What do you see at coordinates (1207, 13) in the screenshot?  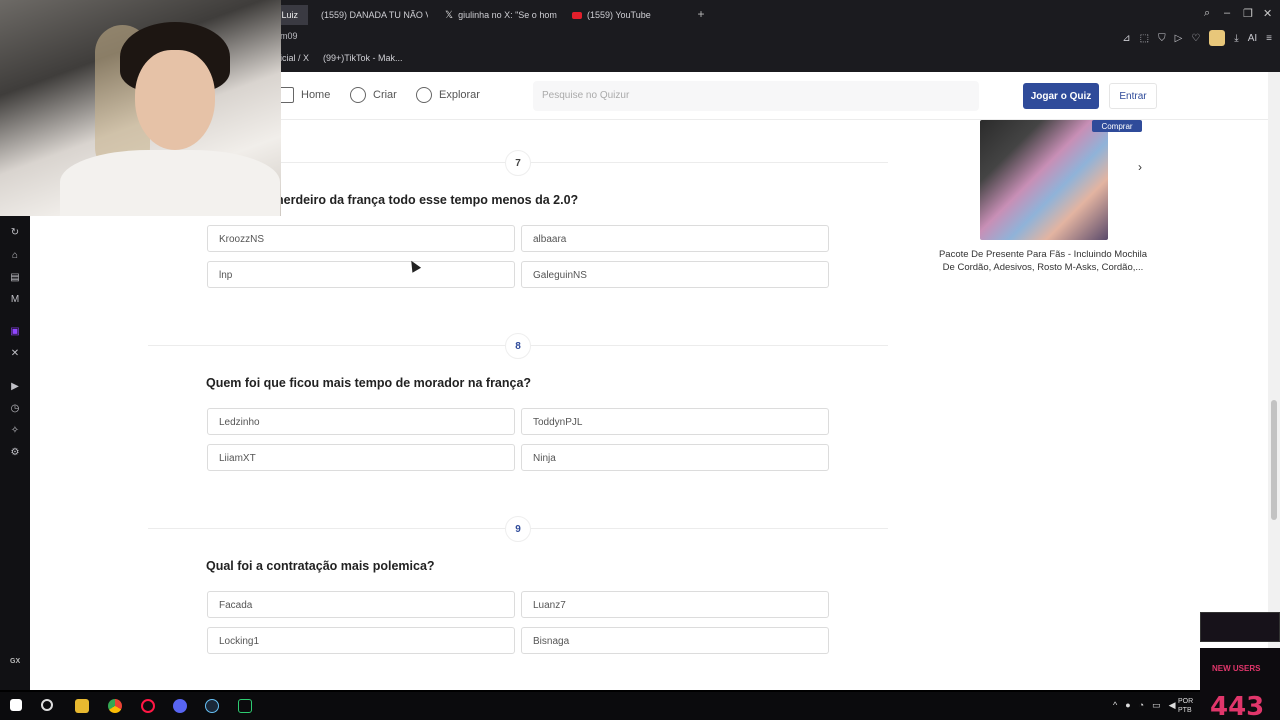 I see `search-icon: ⌕` at bounding box center [1207, 13].